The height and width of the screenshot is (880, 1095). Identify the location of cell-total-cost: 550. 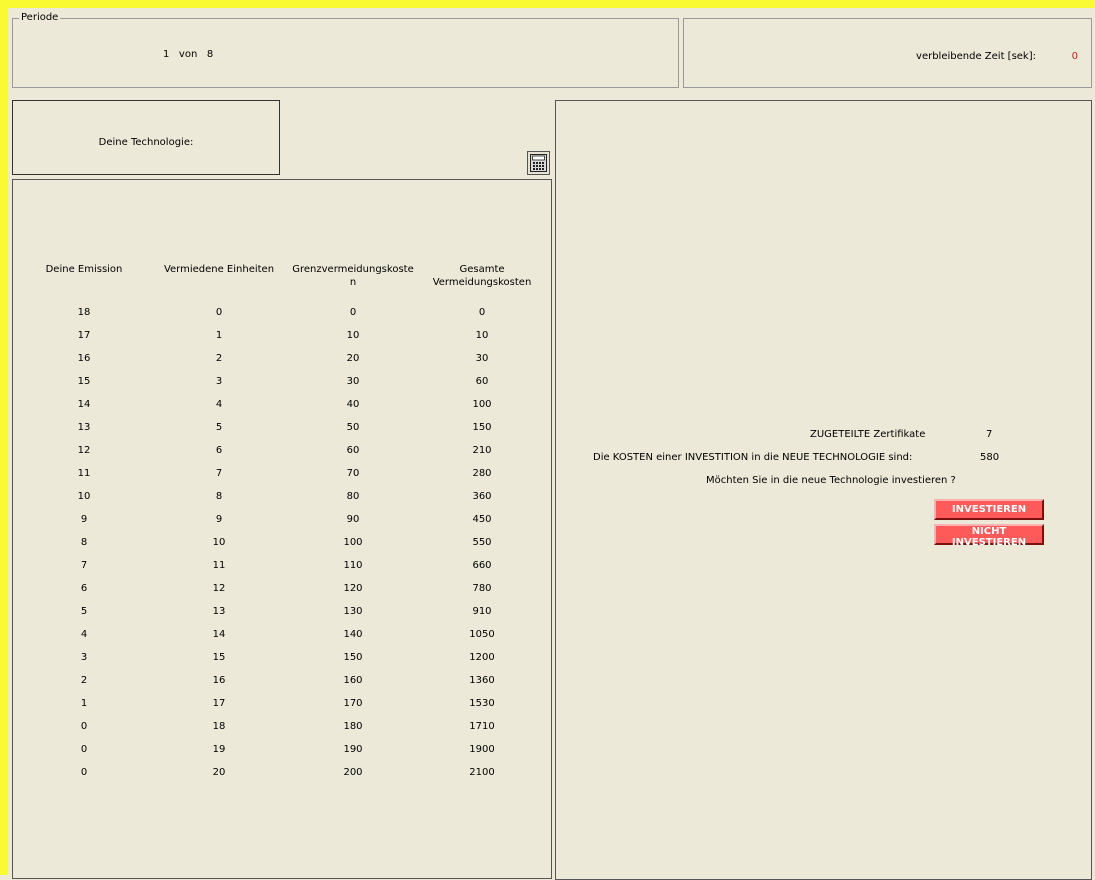
(482, 542).